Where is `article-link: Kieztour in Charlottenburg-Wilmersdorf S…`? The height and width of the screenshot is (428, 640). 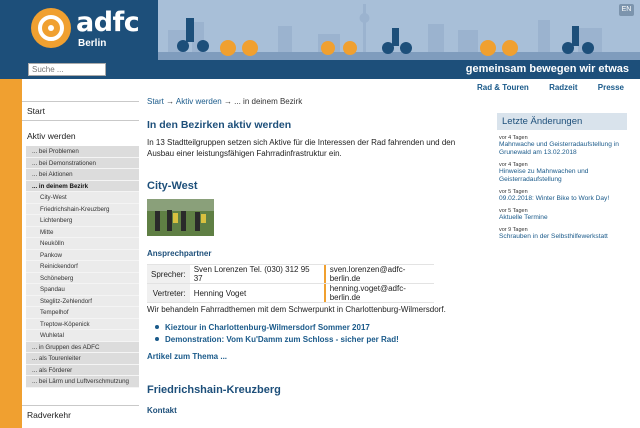
article-link: Kieztour in Charlottenburg-Wilmersdorf S… is located at coordinates (267, 327).